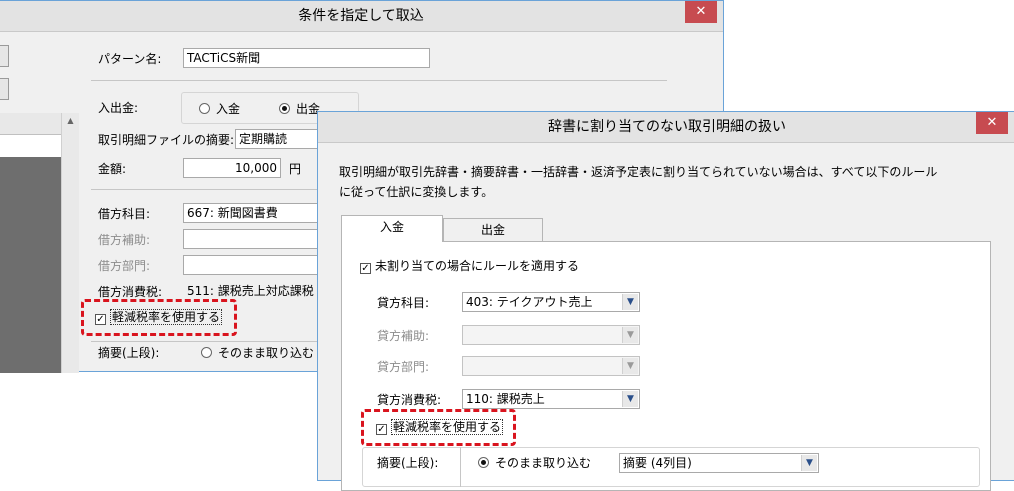  Describe the element at coordinates (284, 108) in the screenshot. I see `radio-withdrawal-indicator` at that location.